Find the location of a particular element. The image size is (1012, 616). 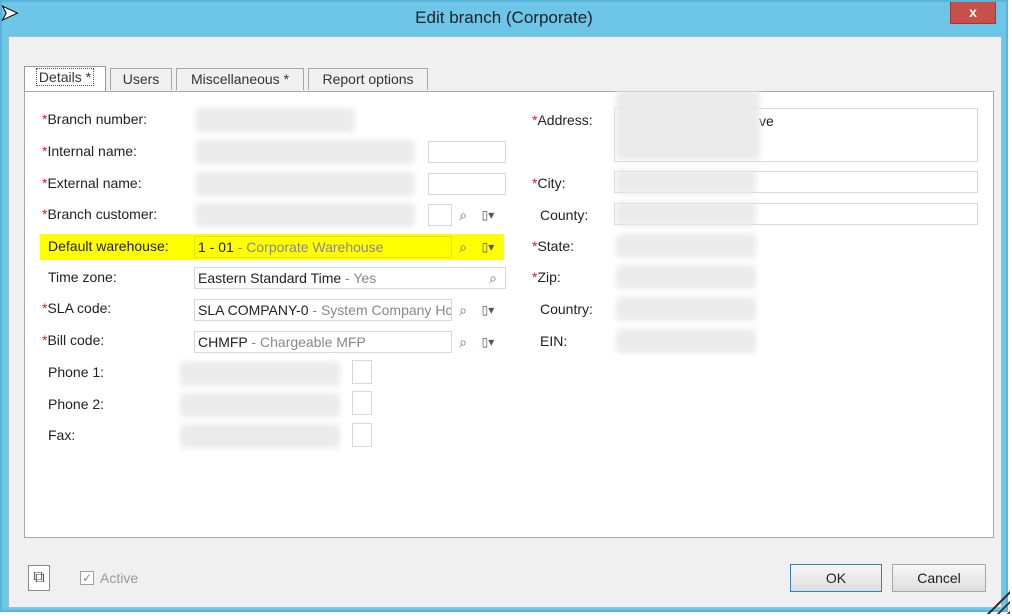

bill-code-label: *Bill code: is located at coordinates (73, 340).